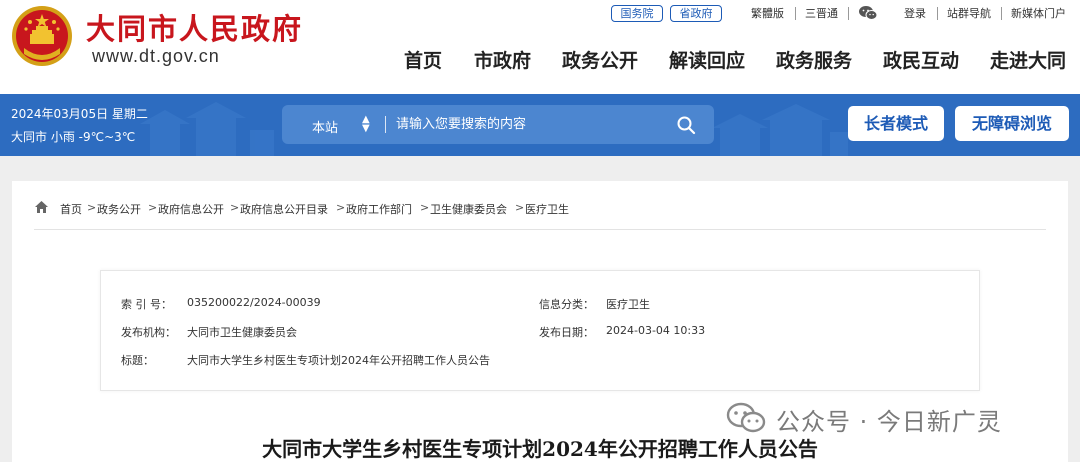  What do you see at coordinates (42, 36) in the screenshot?
I see `national-emblem-icon` at bounding box center [42, 36].